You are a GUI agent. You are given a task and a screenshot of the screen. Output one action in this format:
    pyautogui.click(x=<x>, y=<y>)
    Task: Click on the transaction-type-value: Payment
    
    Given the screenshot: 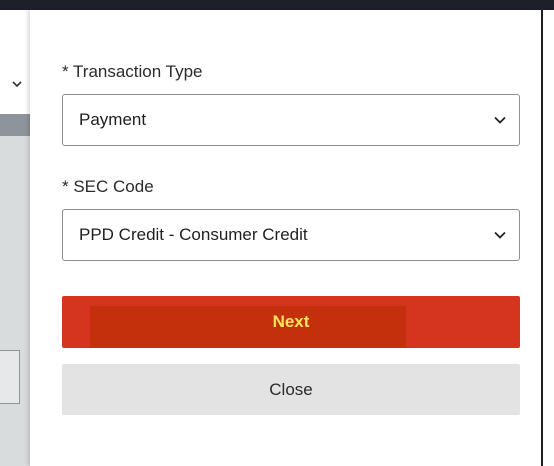 What is the action you would take?
    pyautogui.click(x=113, y=119)
    